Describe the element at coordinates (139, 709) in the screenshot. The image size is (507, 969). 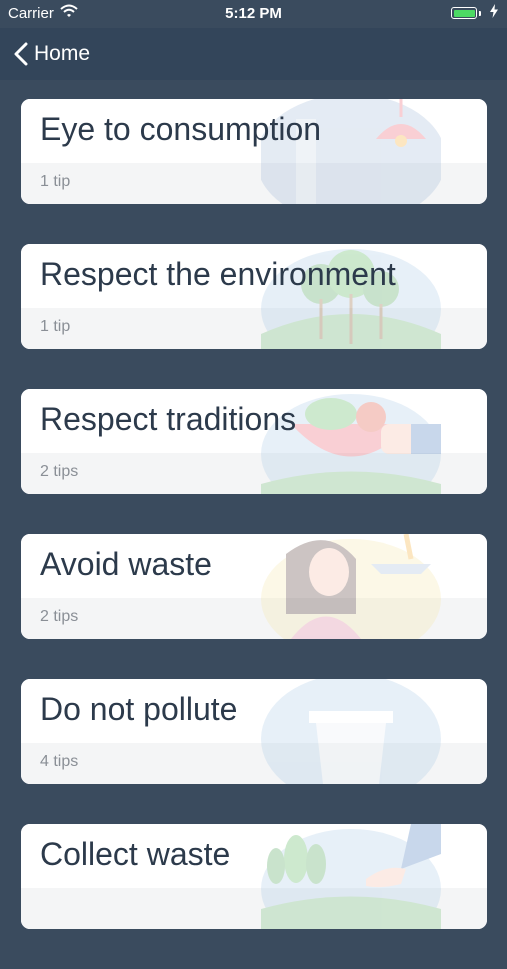
I see `category-title: Do not pollute` at that location.